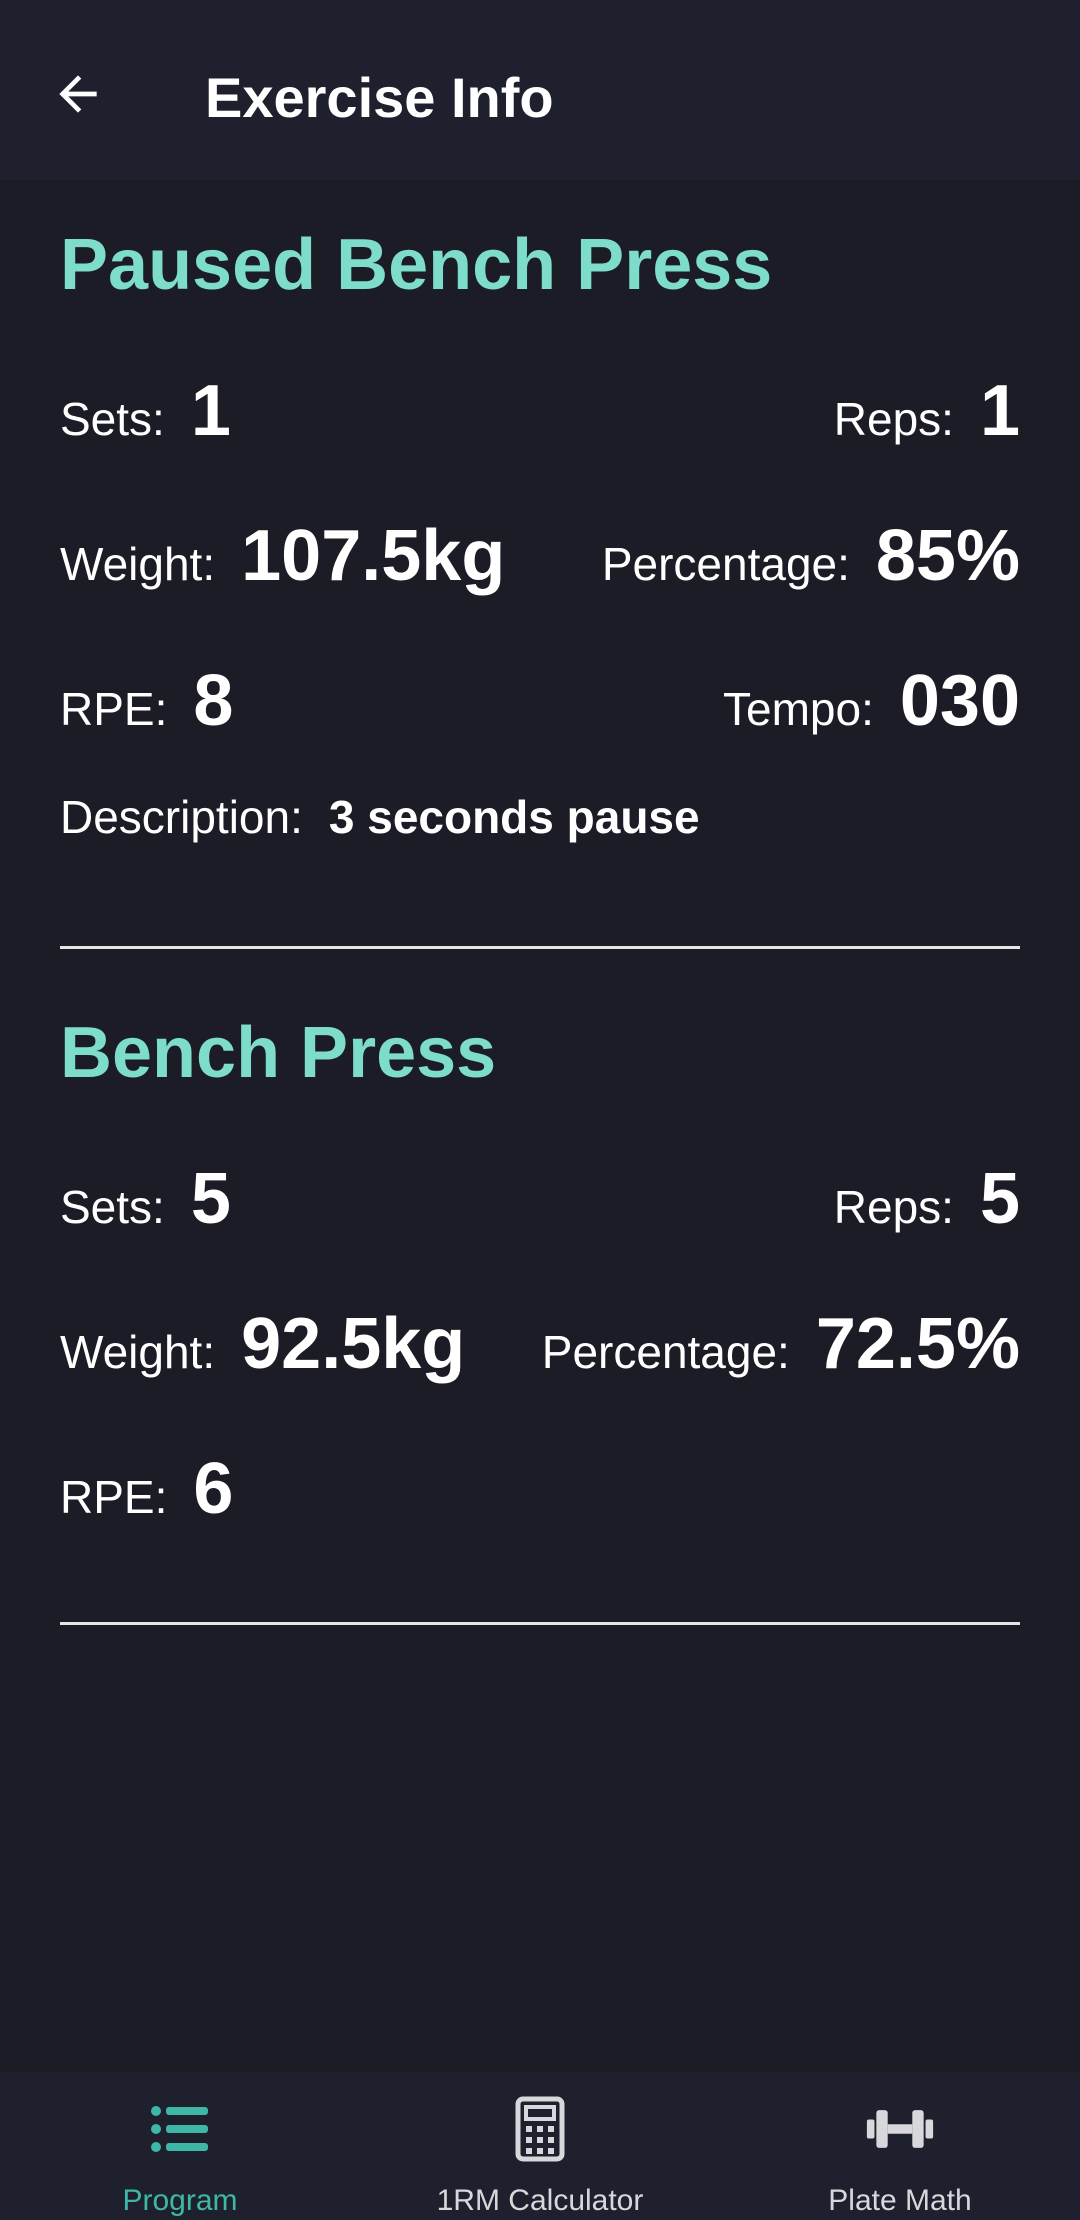 The width and height of the screenshot is (1080, 2220). What do you see at coordinates (798, 709) in the screenshot?
I see `tempo-label: Tempo:` at bounding box center [798, 709].